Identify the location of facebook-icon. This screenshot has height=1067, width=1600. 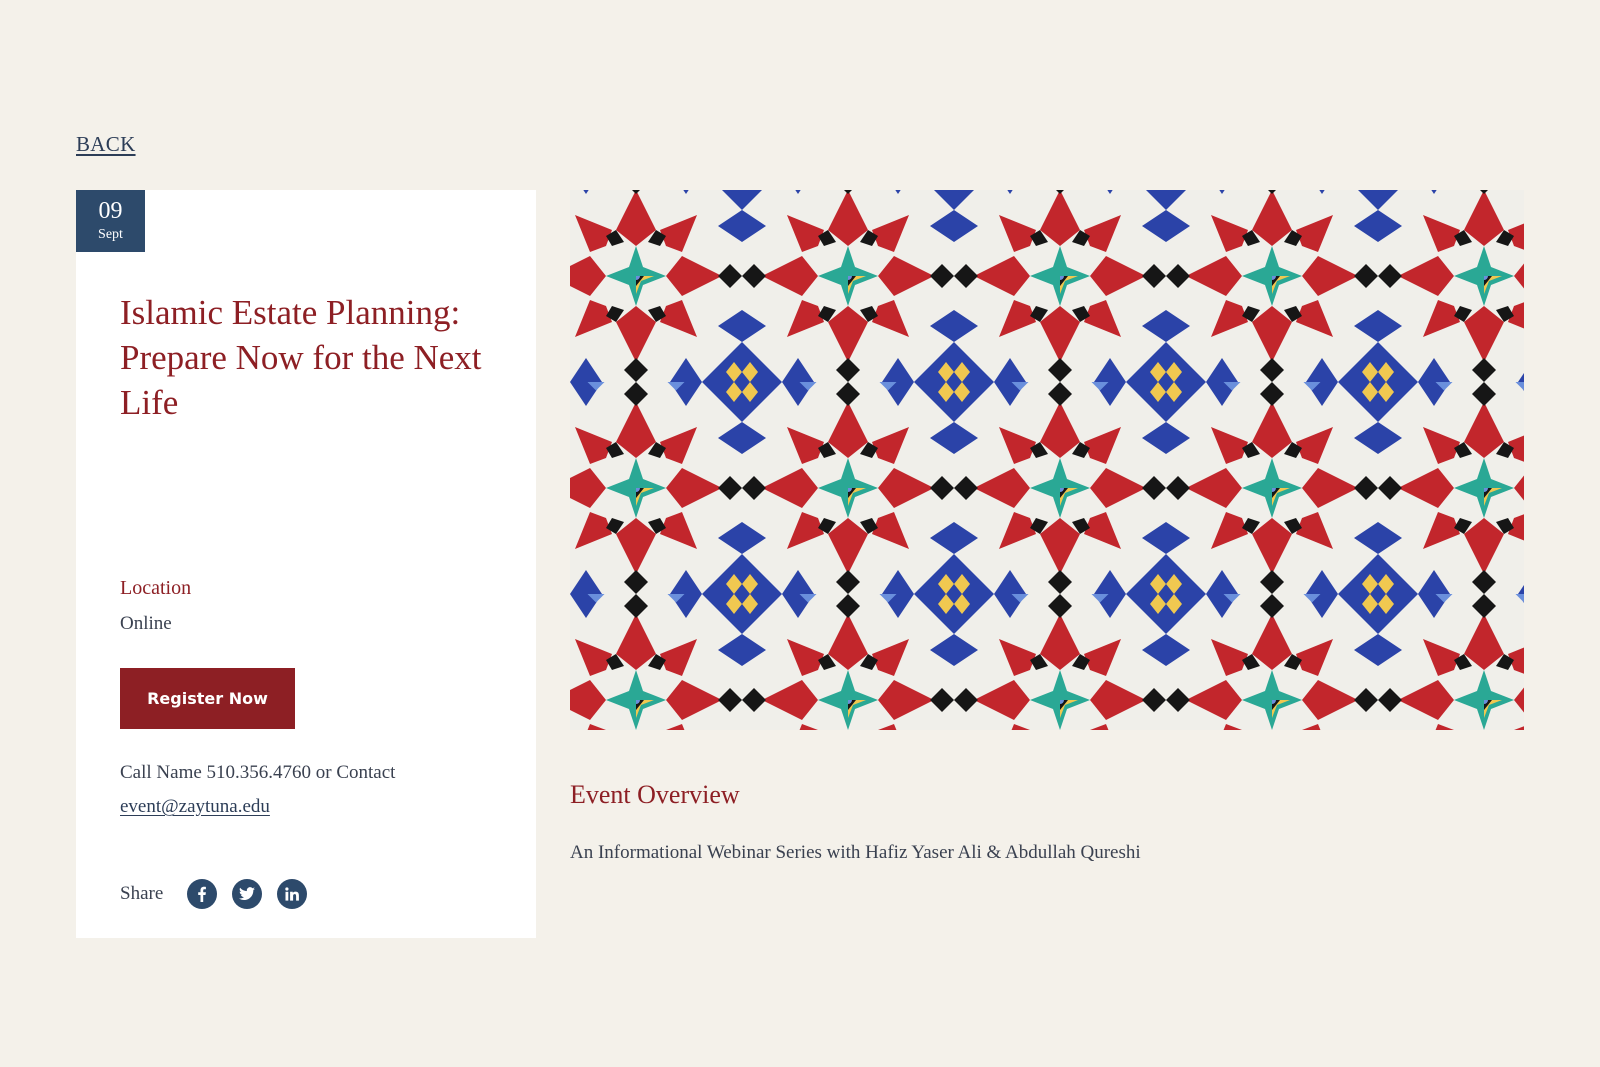
(202, 894).